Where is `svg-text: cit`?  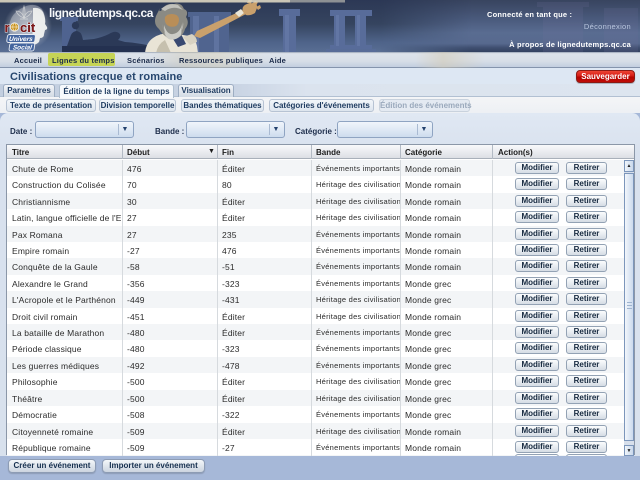
svg-text: cit is located at coordinates (28, 27).